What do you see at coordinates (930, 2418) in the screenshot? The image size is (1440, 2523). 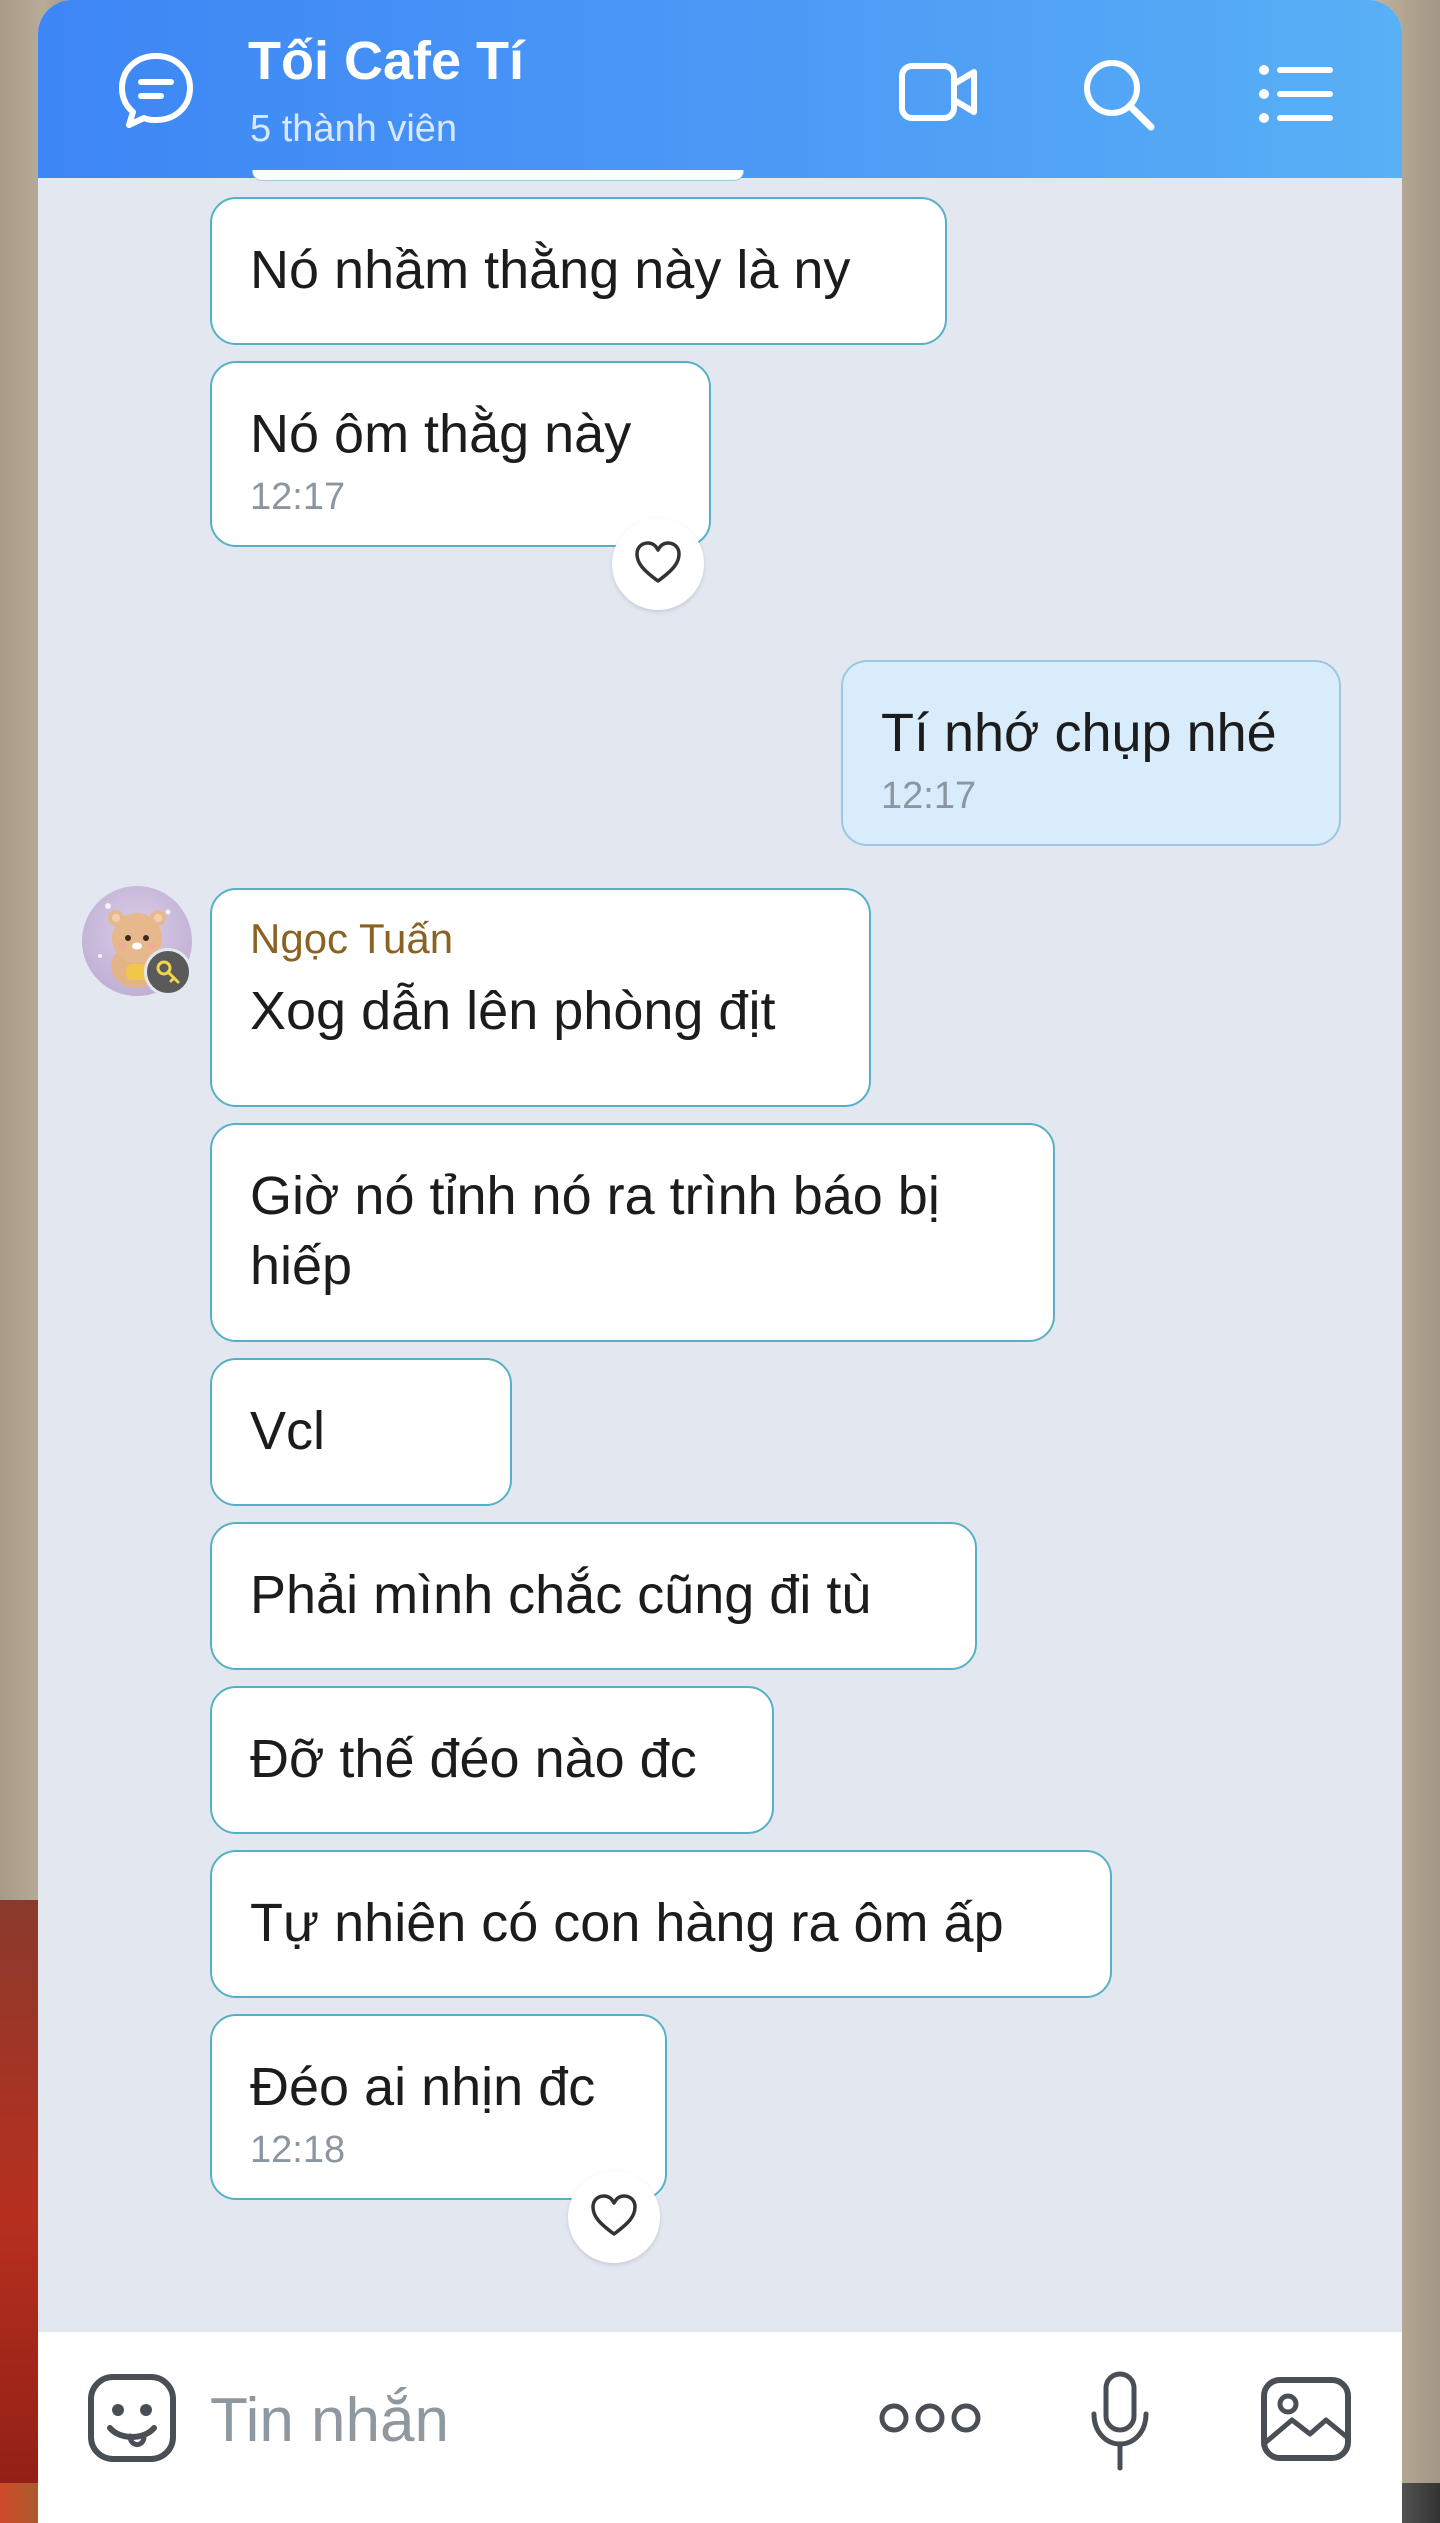 I see `more-dots-icon` at bounding box center [930, 2418].